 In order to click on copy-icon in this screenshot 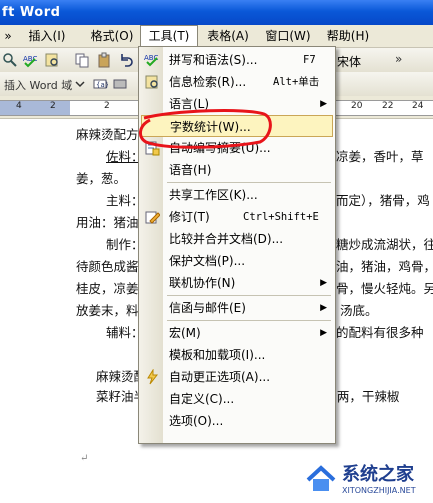, I will do `click(82, 60)`.